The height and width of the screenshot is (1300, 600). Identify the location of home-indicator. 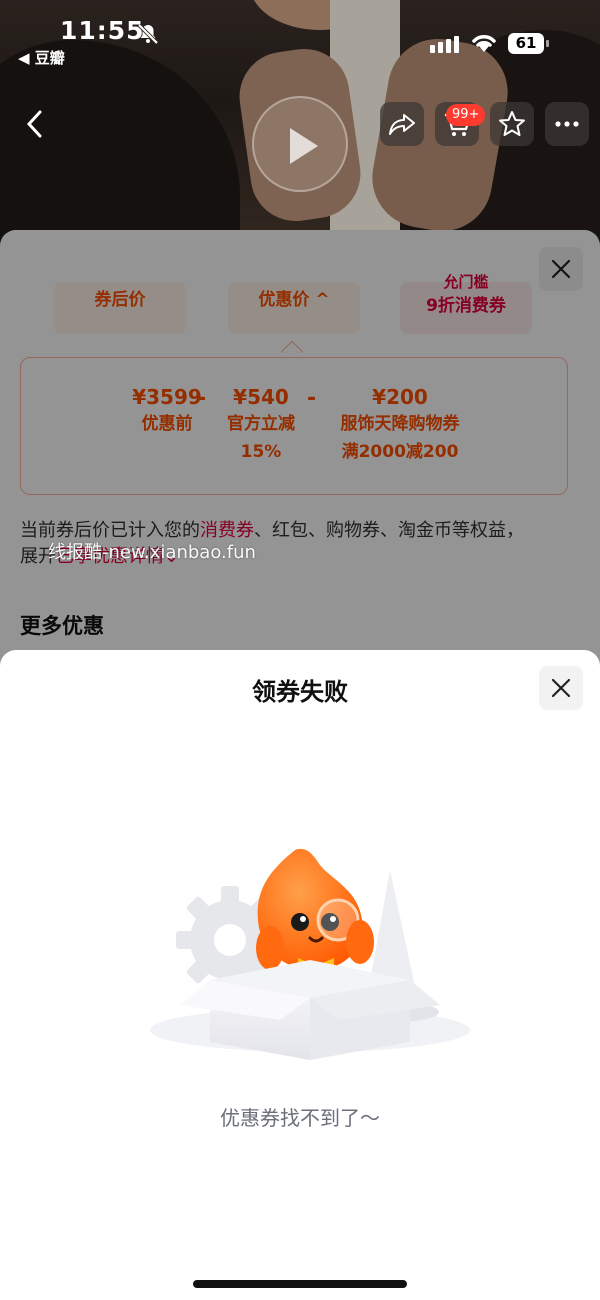
(300, 1284).